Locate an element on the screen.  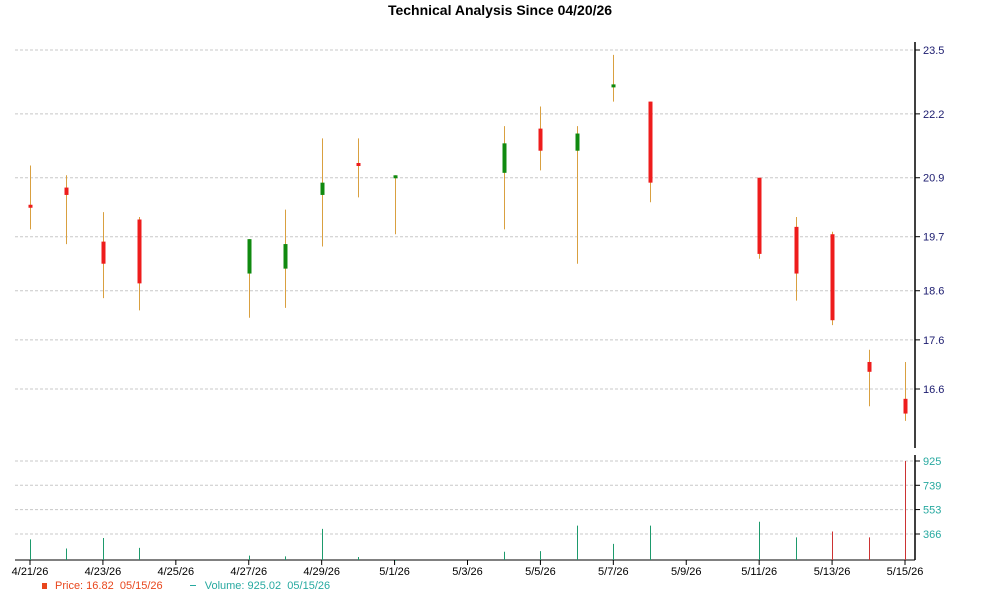
price-tick-label: 18.6 is located at coordinates (933, 292).